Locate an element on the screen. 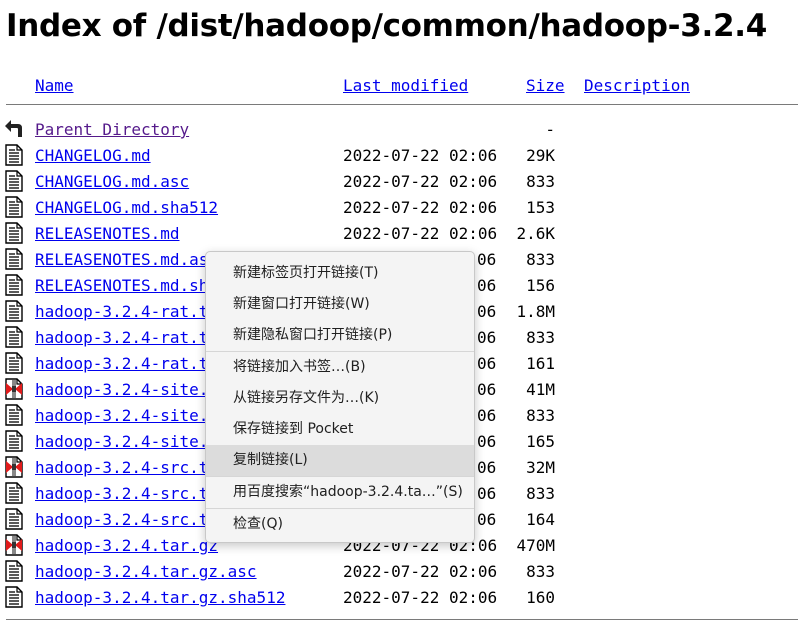 The image size is (798, 633). file-size: 470M is located at coordinates (535, 545).